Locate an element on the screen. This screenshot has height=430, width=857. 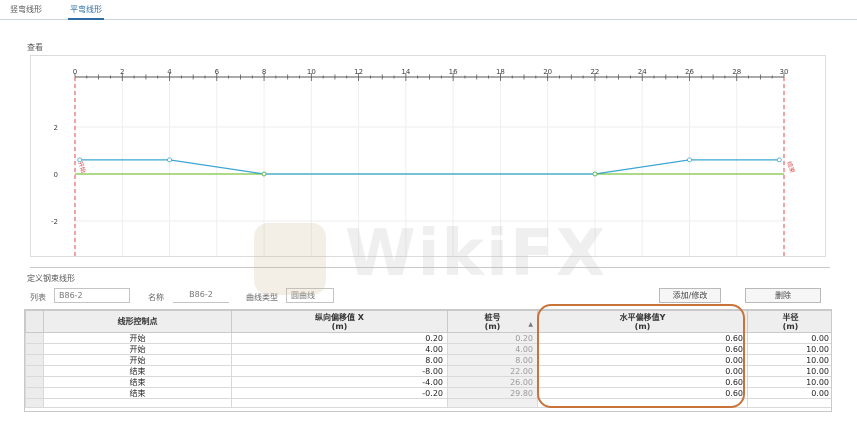
tab-bar: 竖弯线形 平弯线形 is located at coordinates (428, 10).